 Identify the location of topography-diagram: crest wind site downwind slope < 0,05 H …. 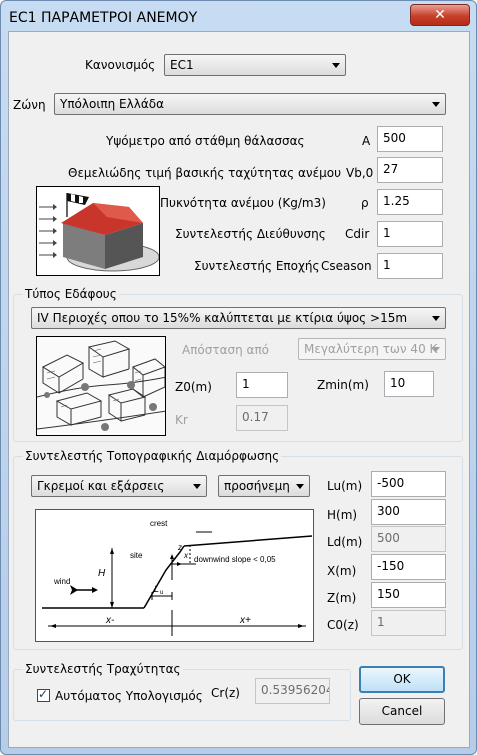
(174, 575).